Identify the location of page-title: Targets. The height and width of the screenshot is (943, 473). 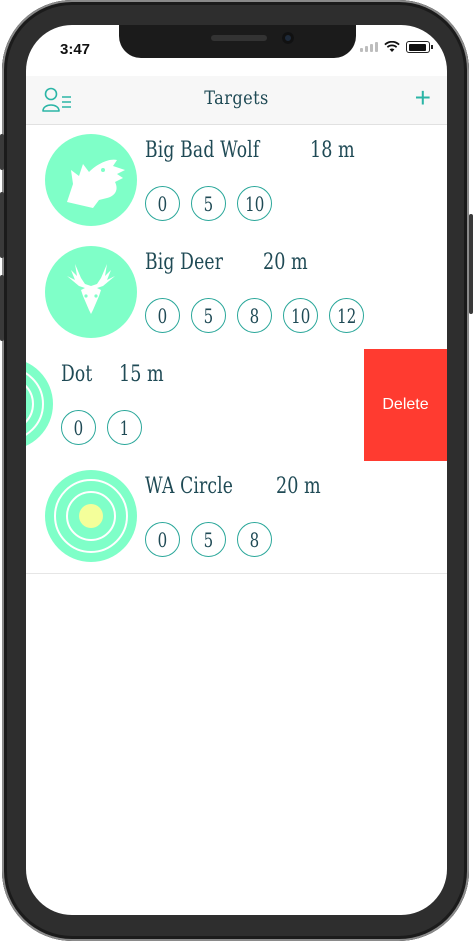
(236, 98).